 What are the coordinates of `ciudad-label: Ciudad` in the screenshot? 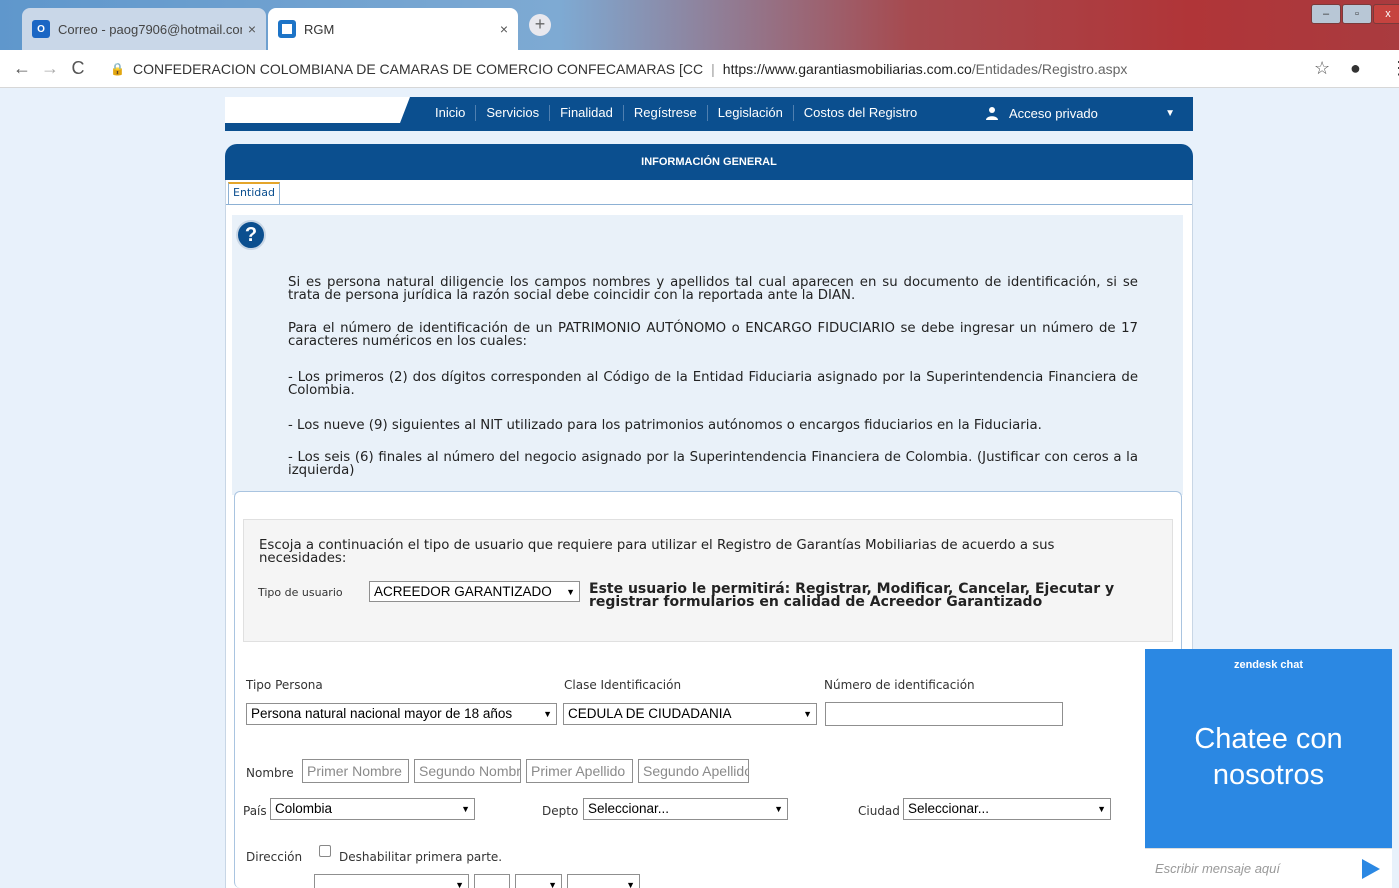 It's located at (879, 811).